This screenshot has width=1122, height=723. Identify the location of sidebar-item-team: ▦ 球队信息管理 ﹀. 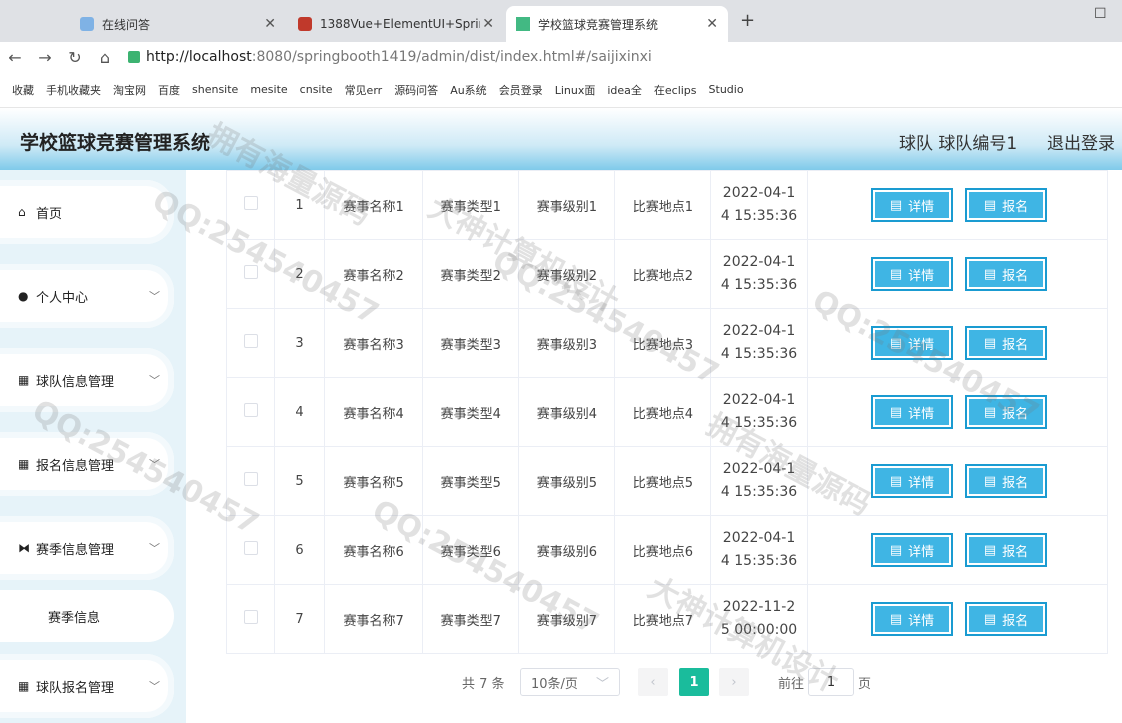
(87, 380).